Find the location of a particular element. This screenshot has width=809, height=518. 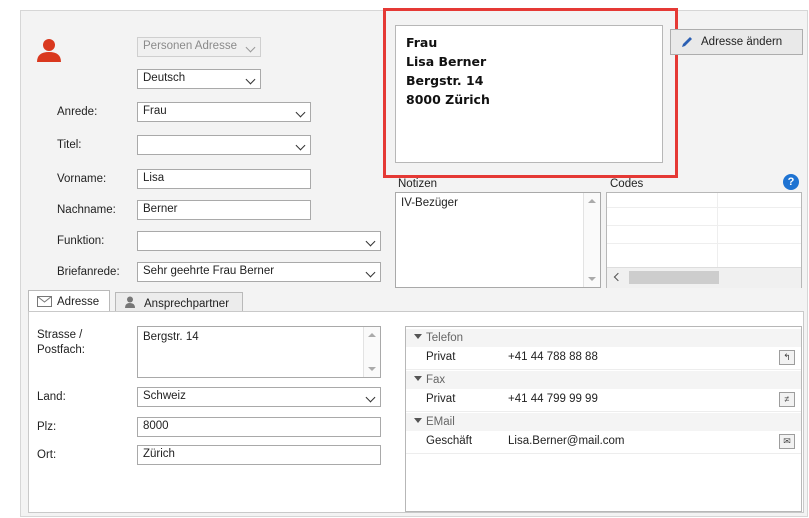

list-item: Privat +41 44 788 88 88 ↰ is located at coordinates (603, 358).